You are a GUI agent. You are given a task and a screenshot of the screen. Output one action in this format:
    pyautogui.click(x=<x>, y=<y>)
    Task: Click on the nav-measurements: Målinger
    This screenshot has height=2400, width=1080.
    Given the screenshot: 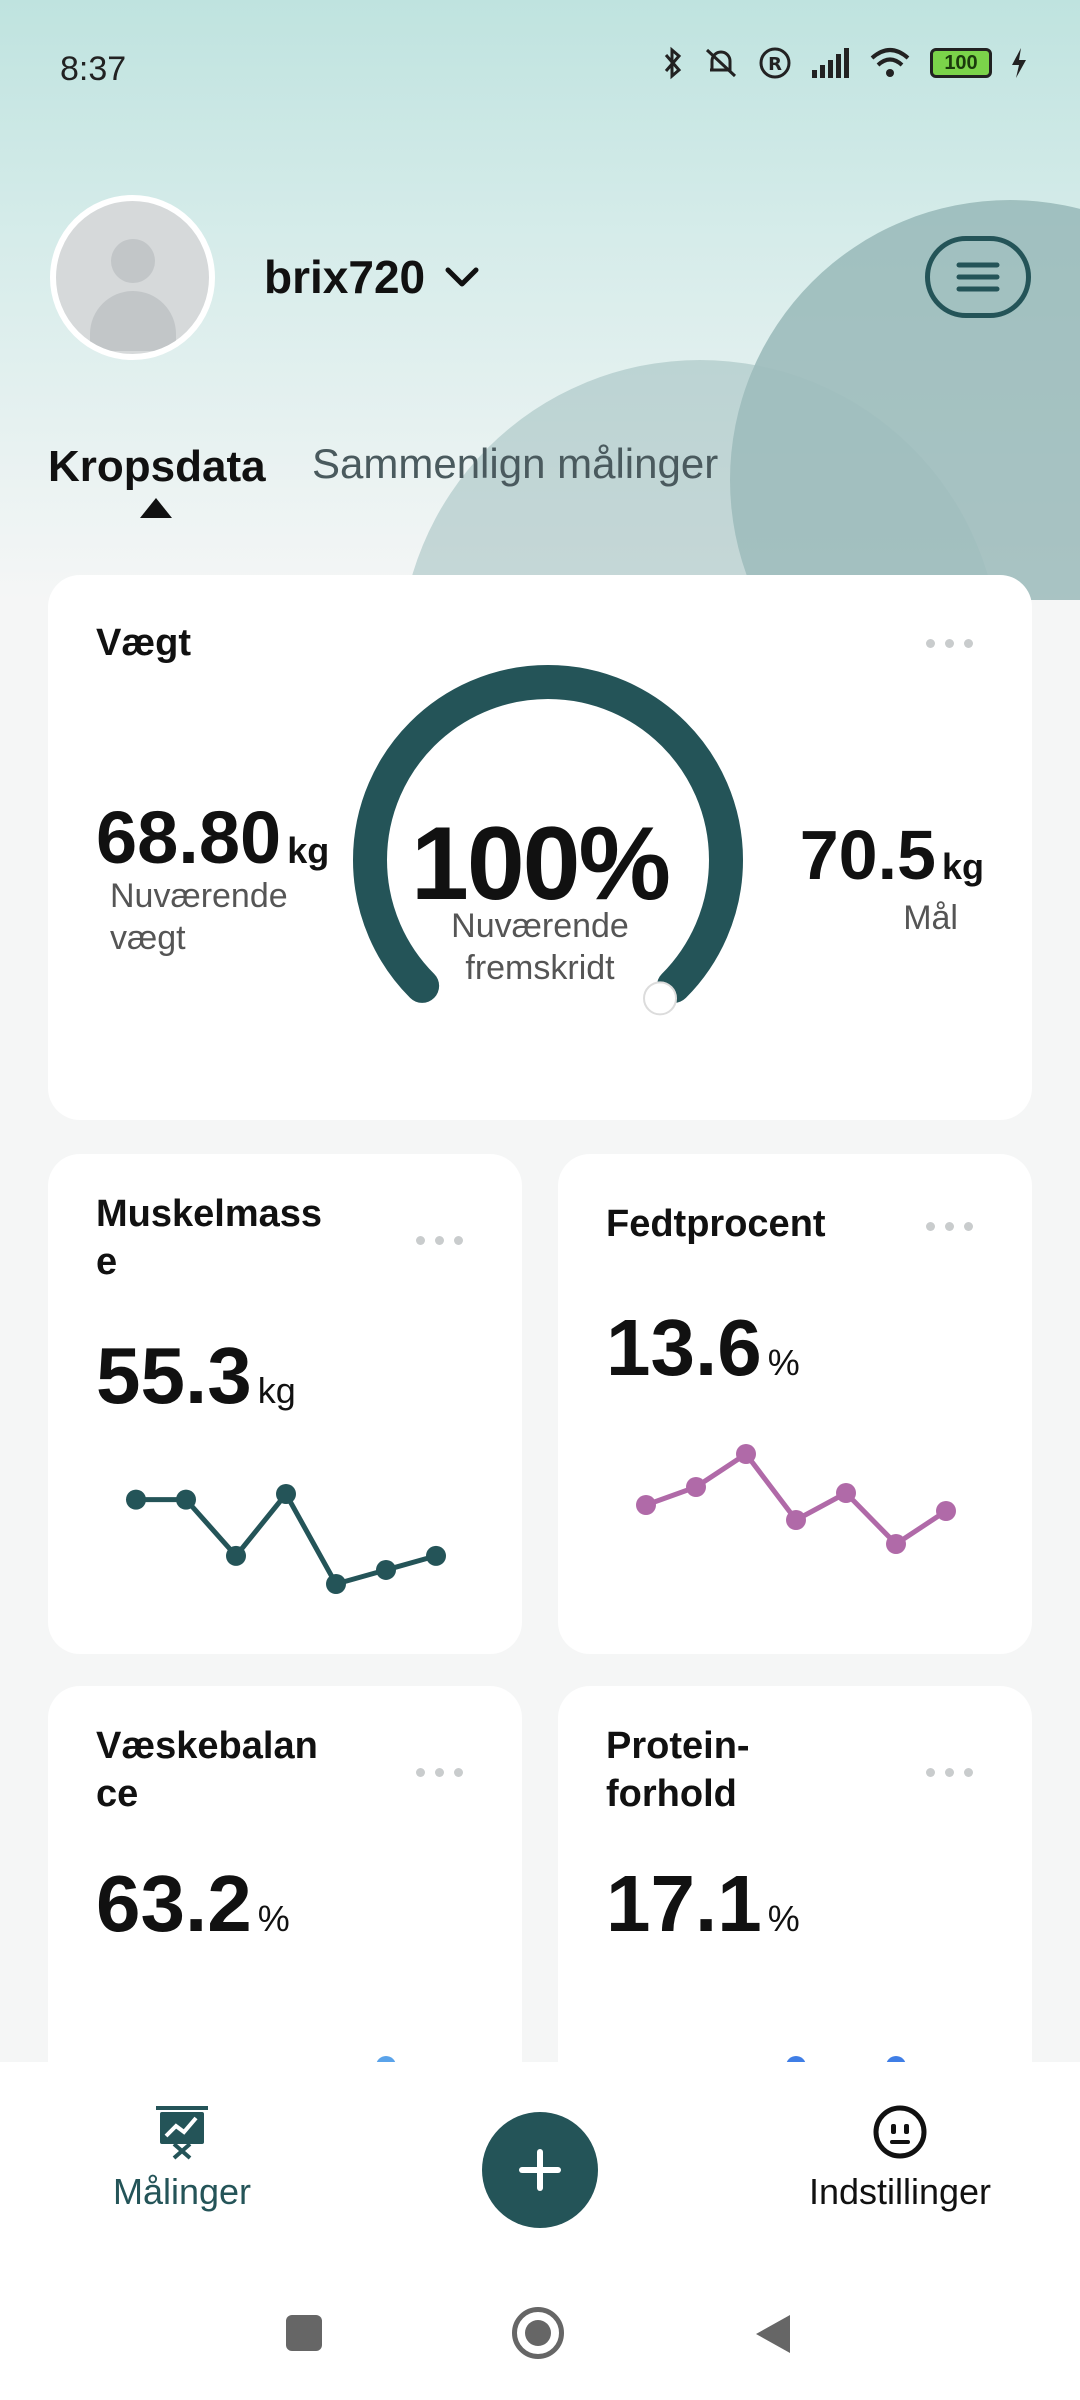 What is the action you would take?
    pyautogui.click(x=182, y=2157)
    